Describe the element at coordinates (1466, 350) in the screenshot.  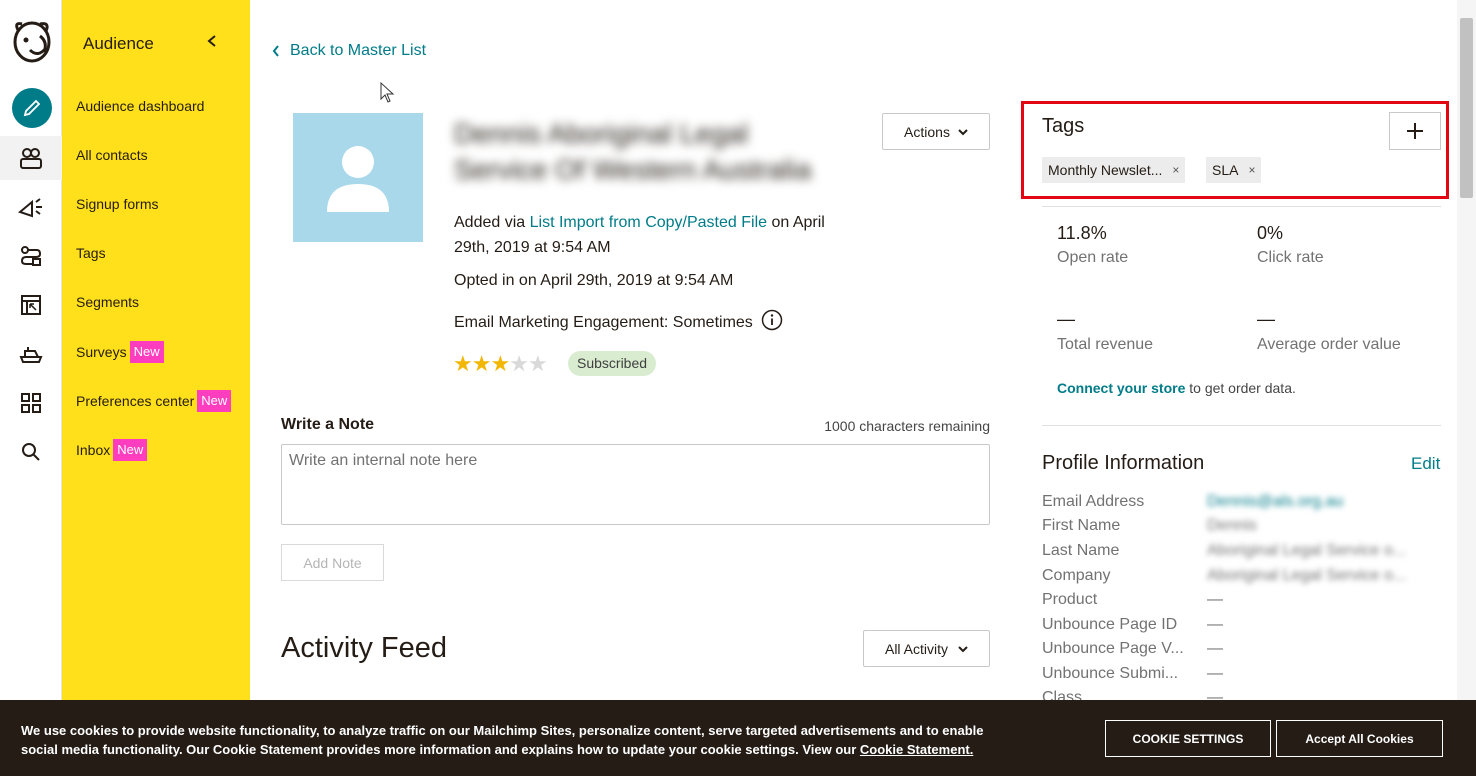
I see `page-scrollbar` at that location.